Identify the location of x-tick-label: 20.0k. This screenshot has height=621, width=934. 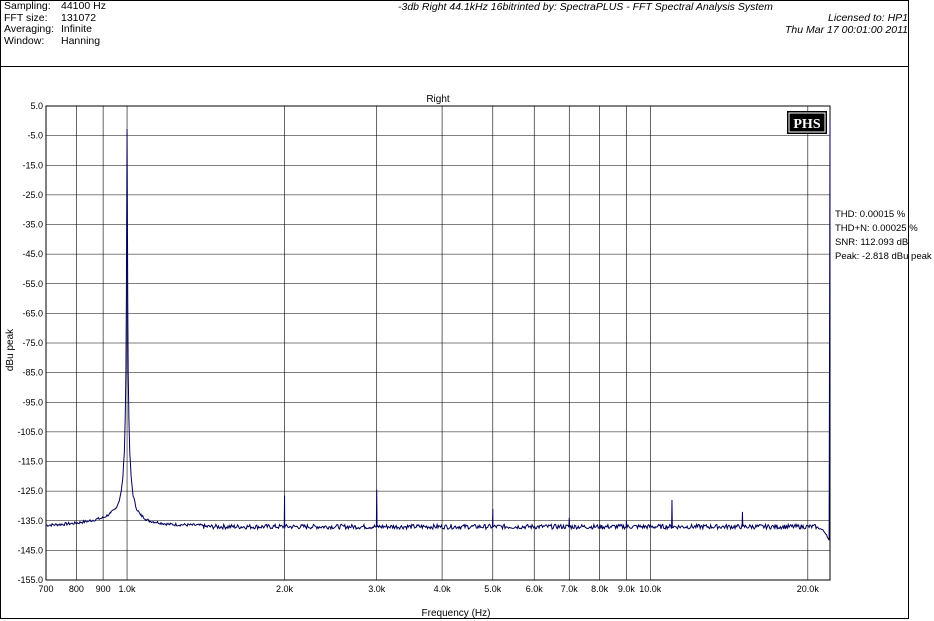
(808, 589).